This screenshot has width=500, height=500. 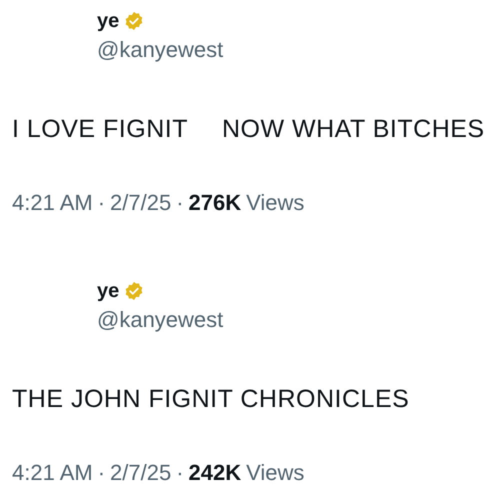 What do you see at coordinates (215, 473) in the screenshot?
I see `view-count: 242K` at bounding box center [215, 473].